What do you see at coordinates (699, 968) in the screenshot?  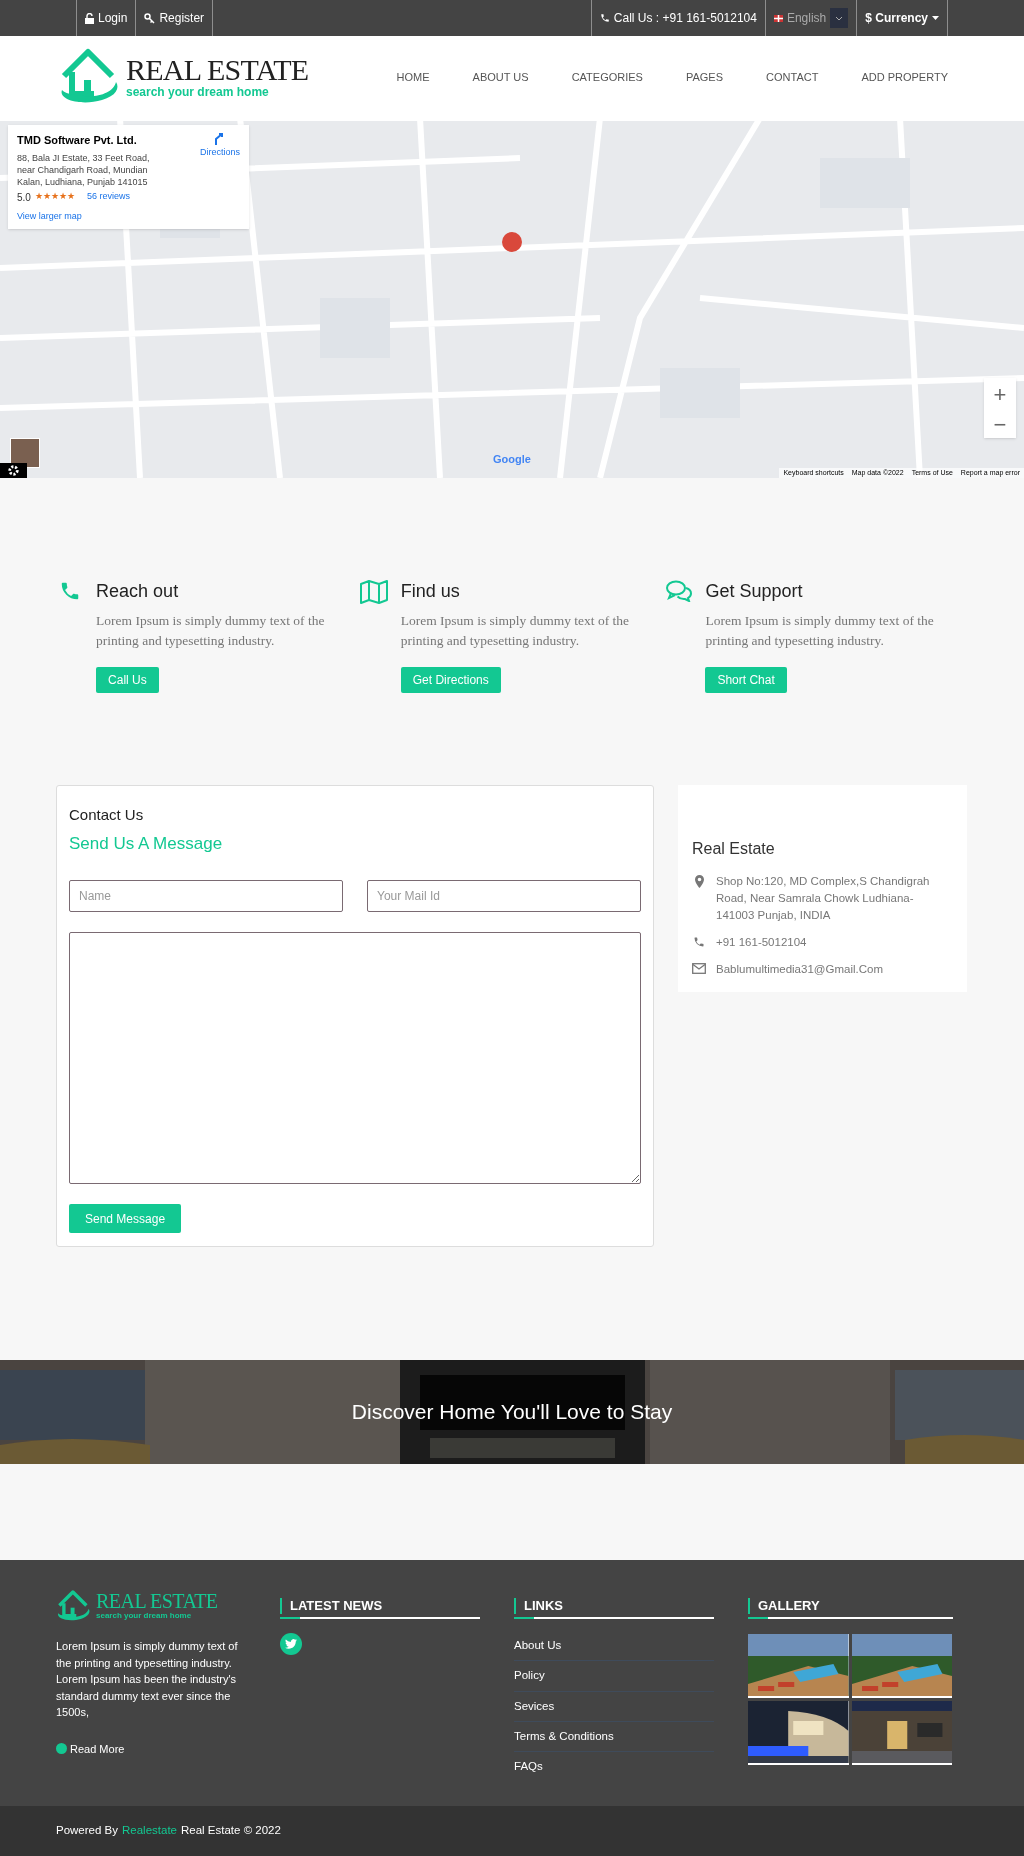 I see `envelope-icon` at bounding box center [699, 968].